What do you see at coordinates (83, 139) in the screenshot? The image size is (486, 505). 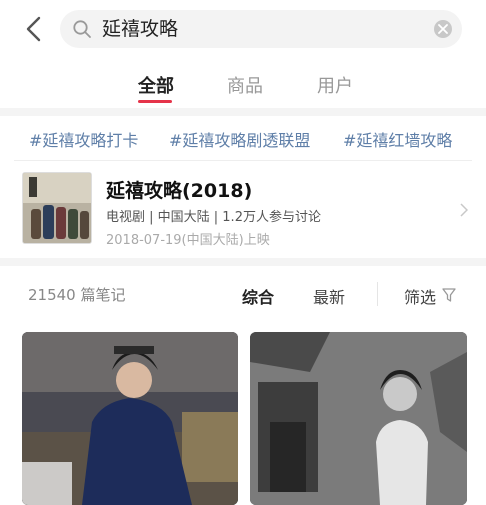 I see `topic-tag: #延禧攻略打卡` at bounding box center [83, 139].